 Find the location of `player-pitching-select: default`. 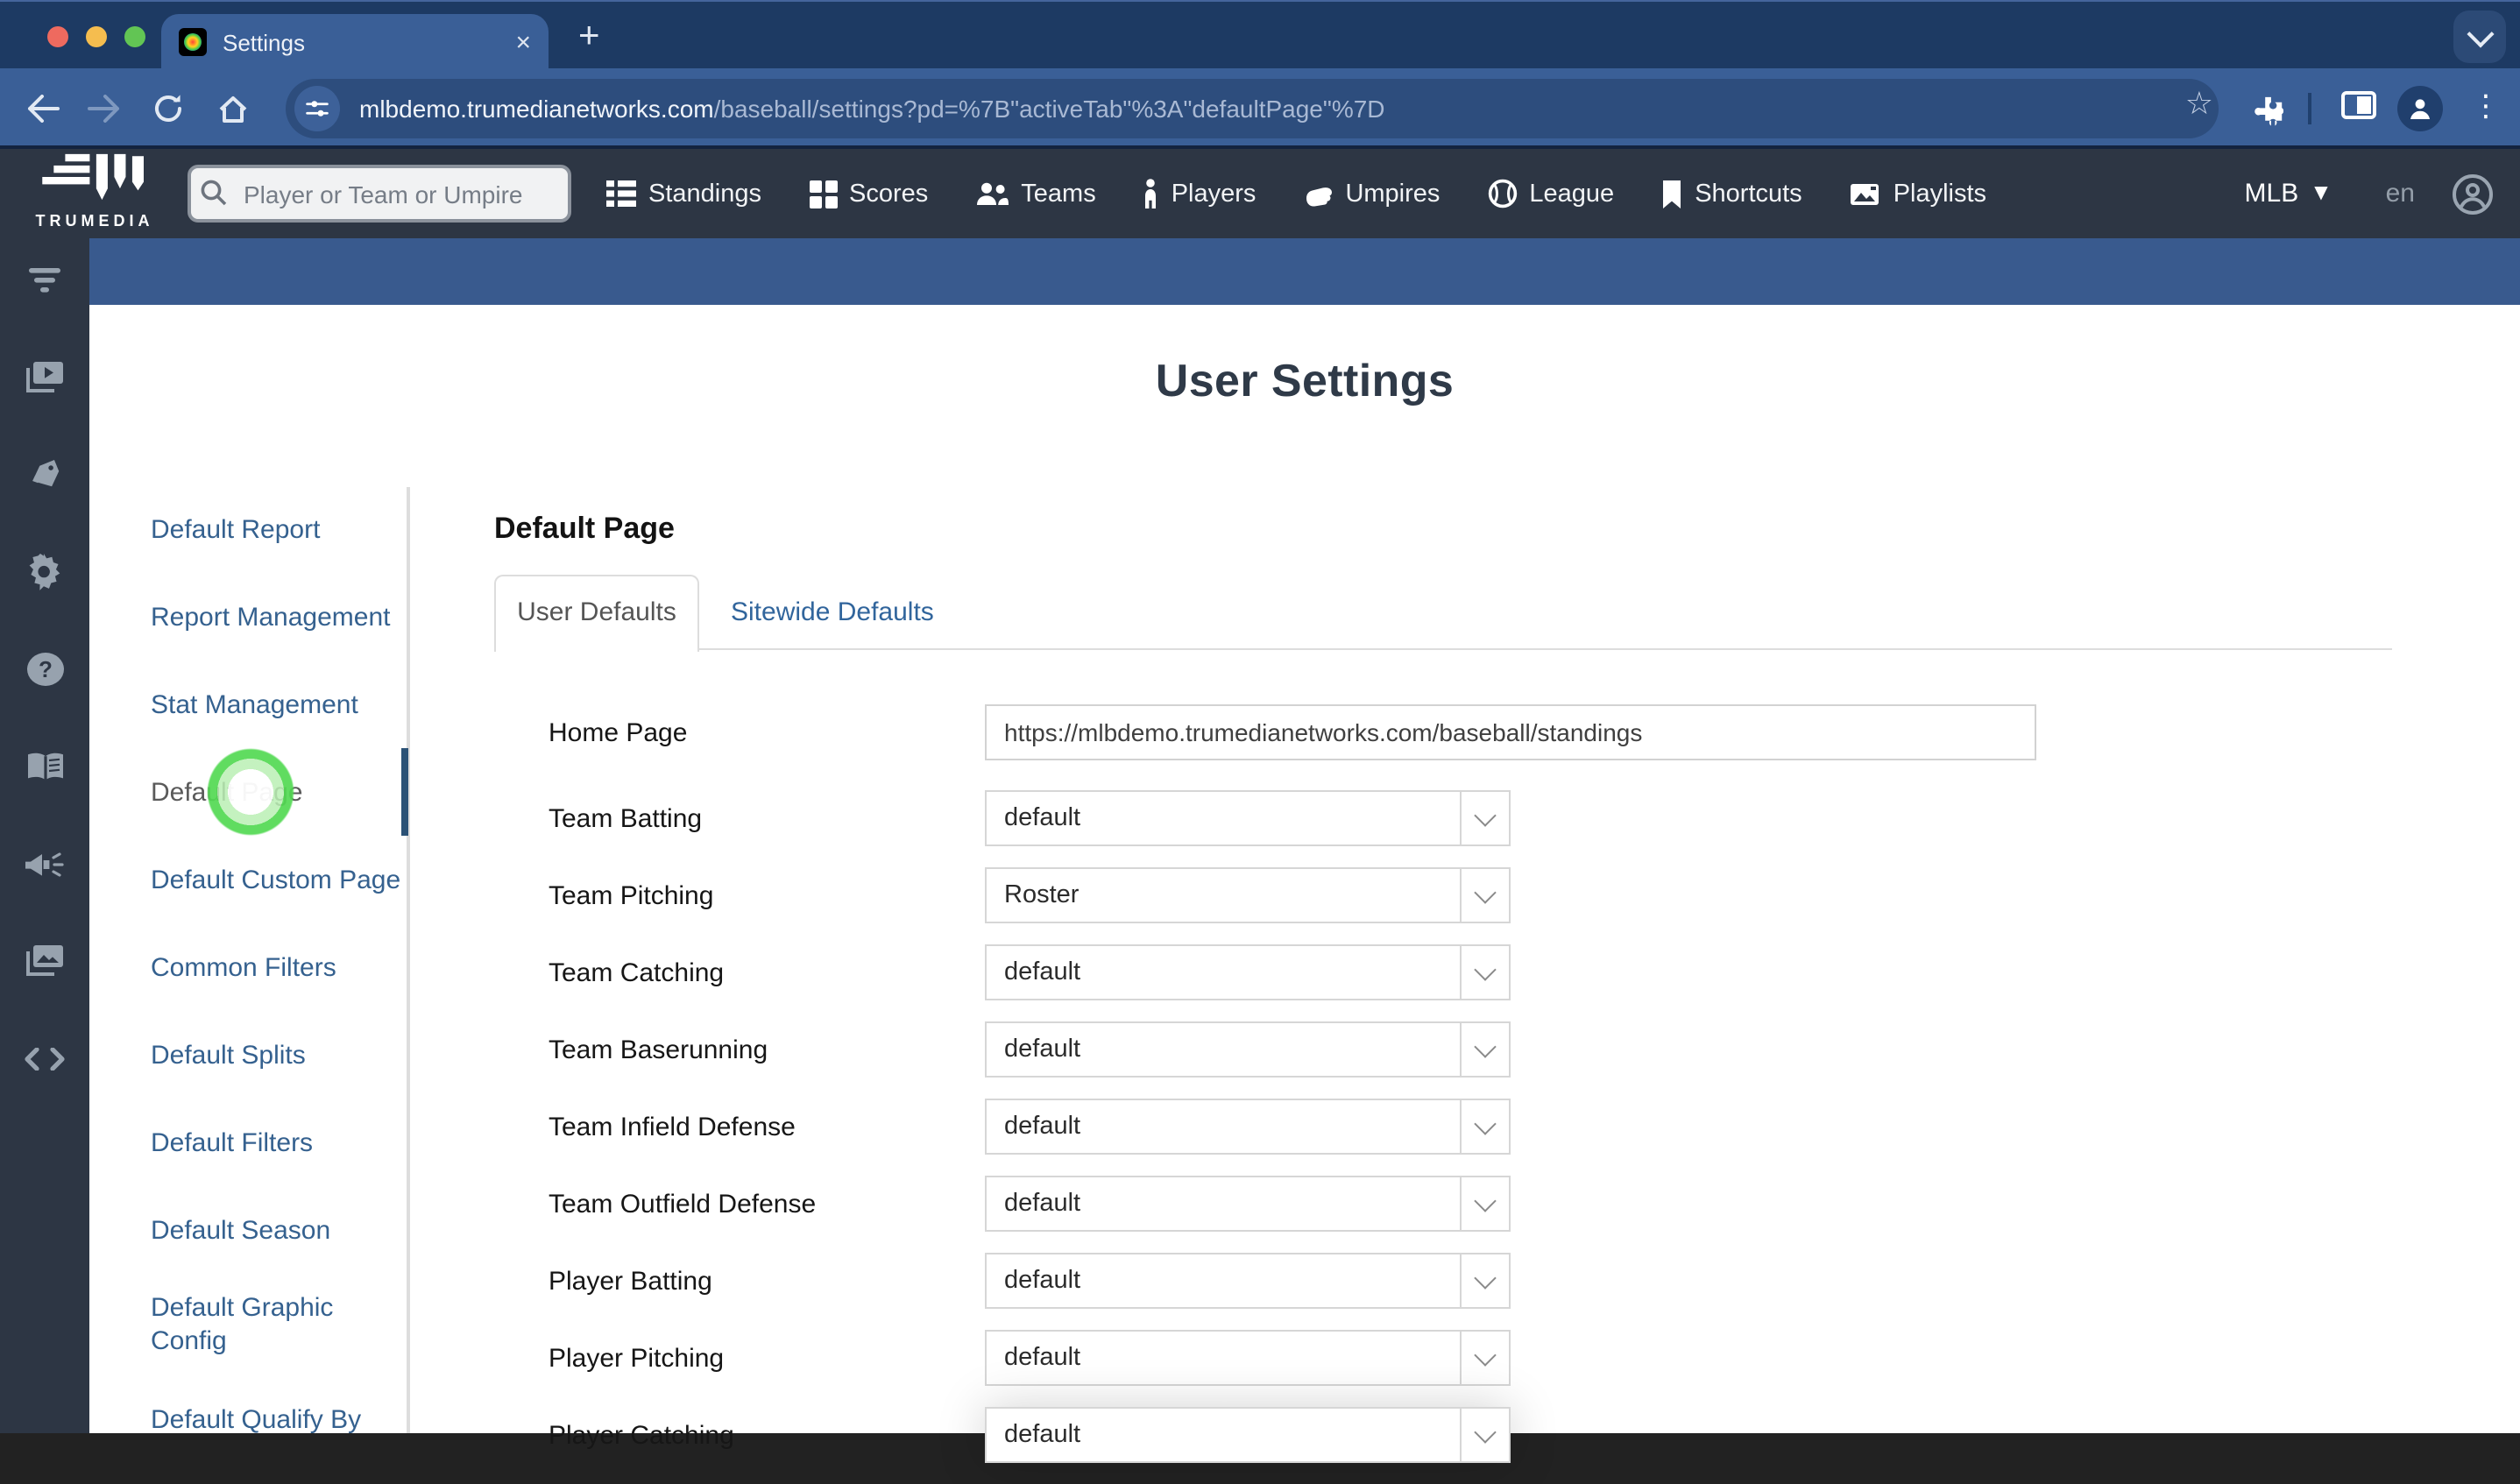

player-pitching-select: default is located at coordinates (1248, 1358).